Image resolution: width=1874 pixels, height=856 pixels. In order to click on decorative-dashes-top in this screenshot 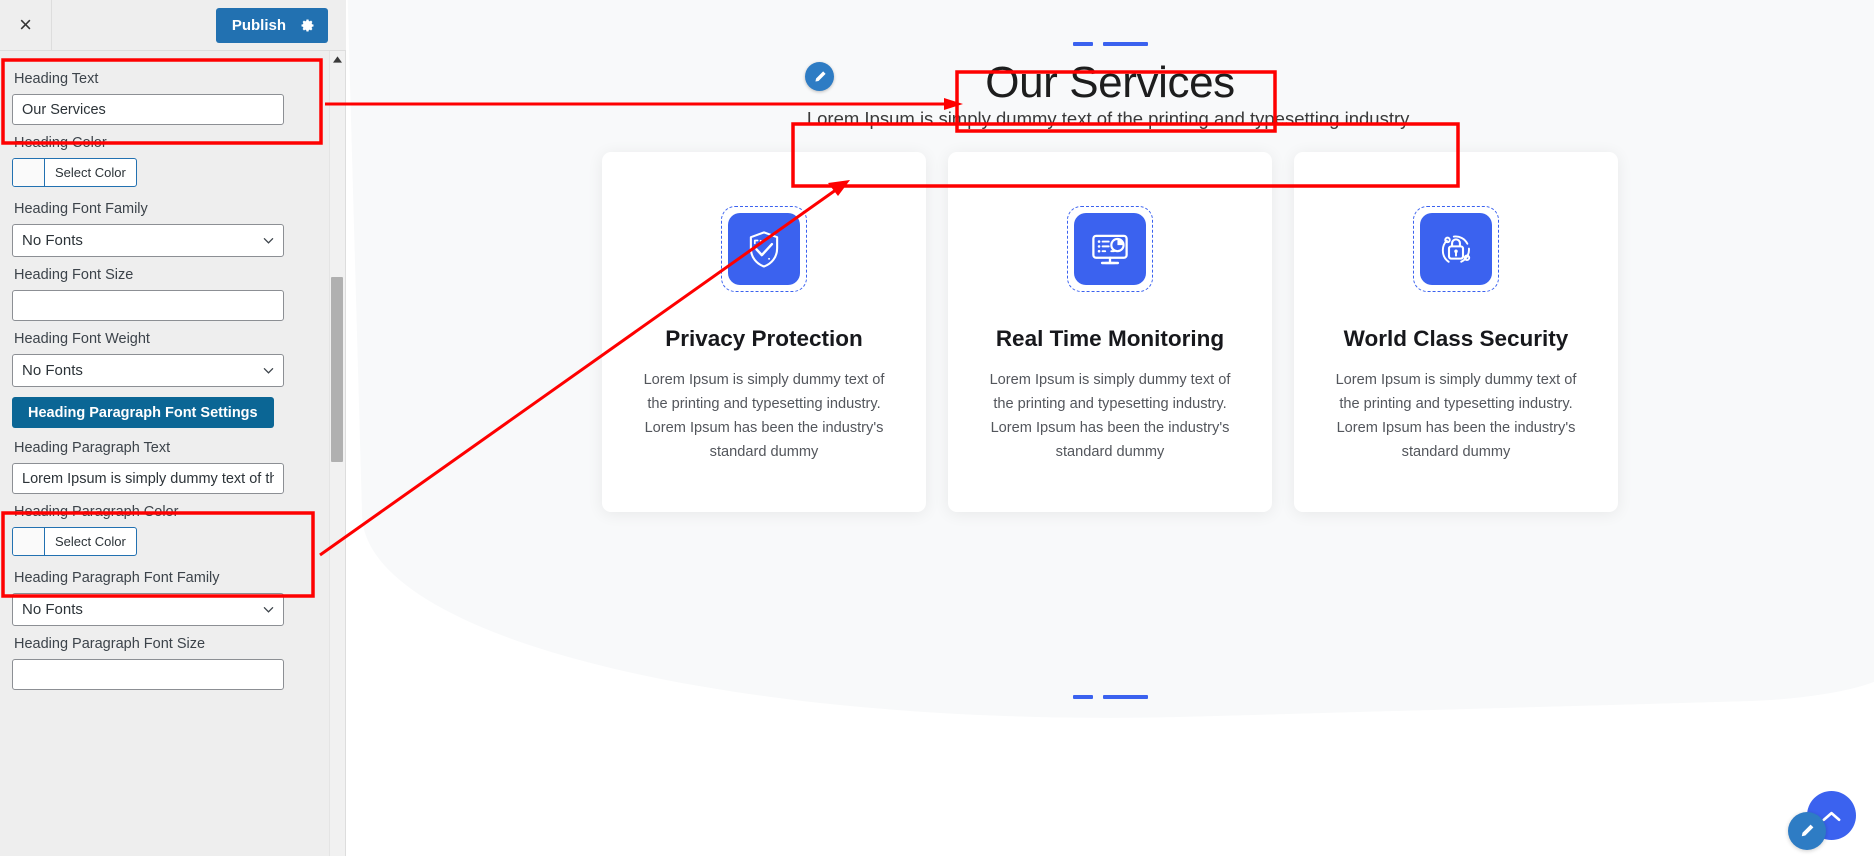, I will do `click(1110, 44)`.